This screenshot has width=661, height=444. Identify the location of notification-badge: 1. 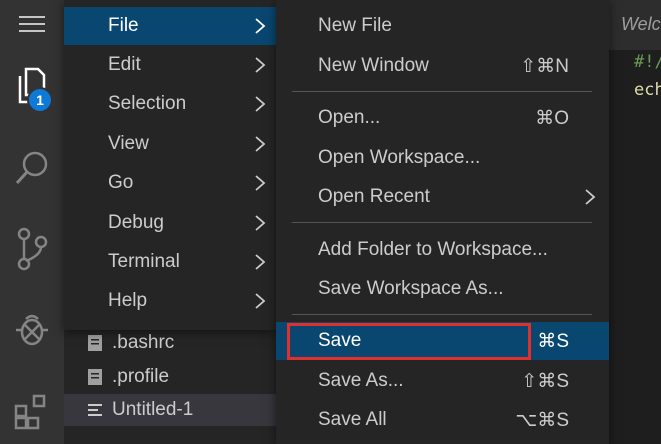
(40, 100).